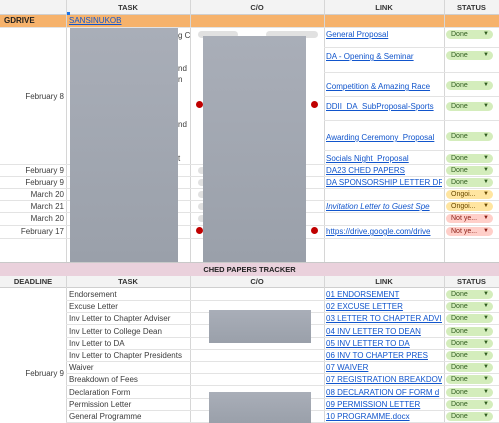 The image size is (499, 423). What do you see at coordinates (81, 367) in the screenshot?
I see `task-cell: Waiver` at bounding box center [81, 367].